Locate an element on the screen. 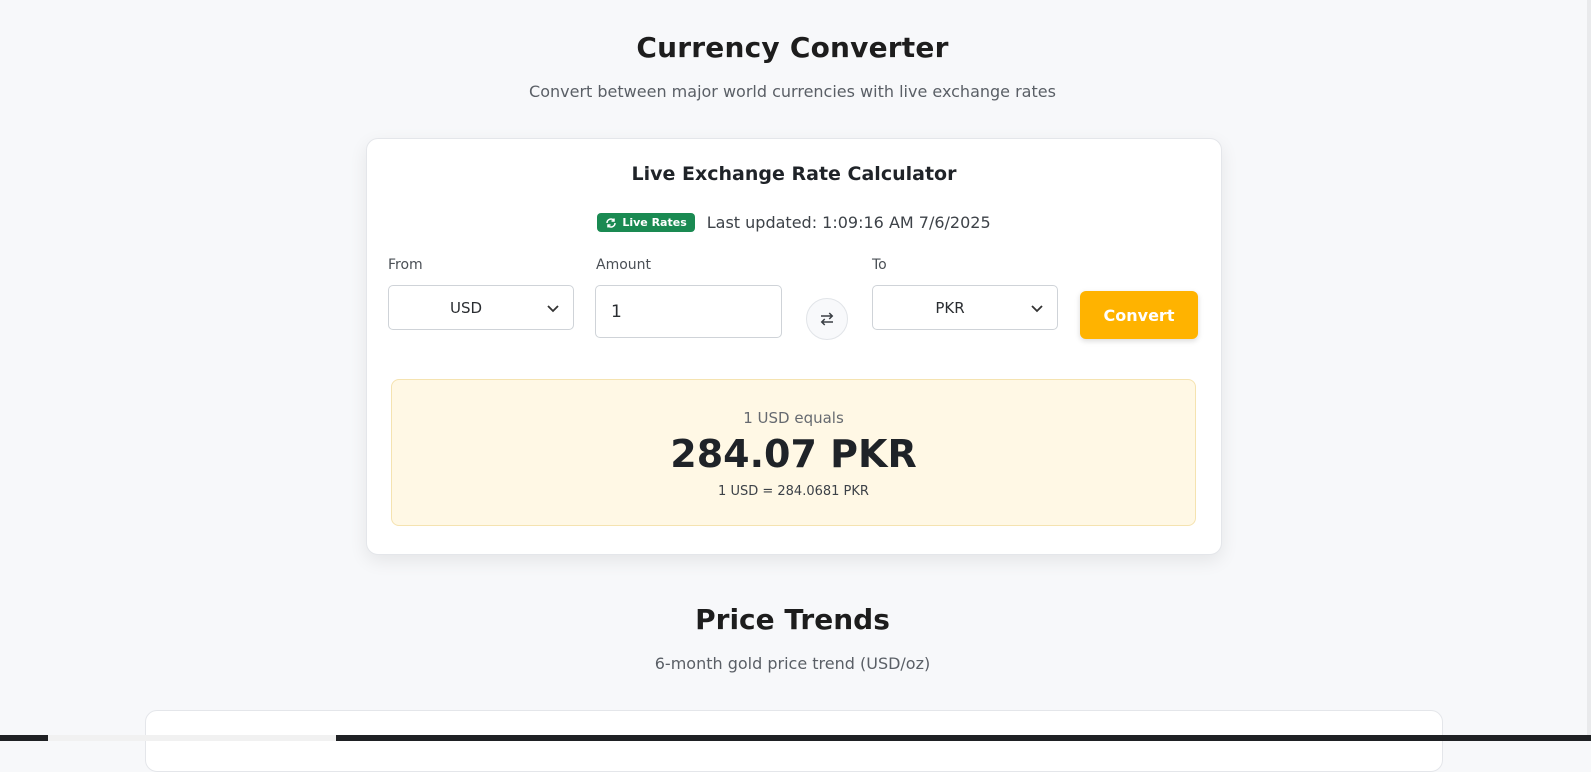 This screenshot has height=772, width=1591. result-intro: 1 USD equals is located at coordinates (793, 418).